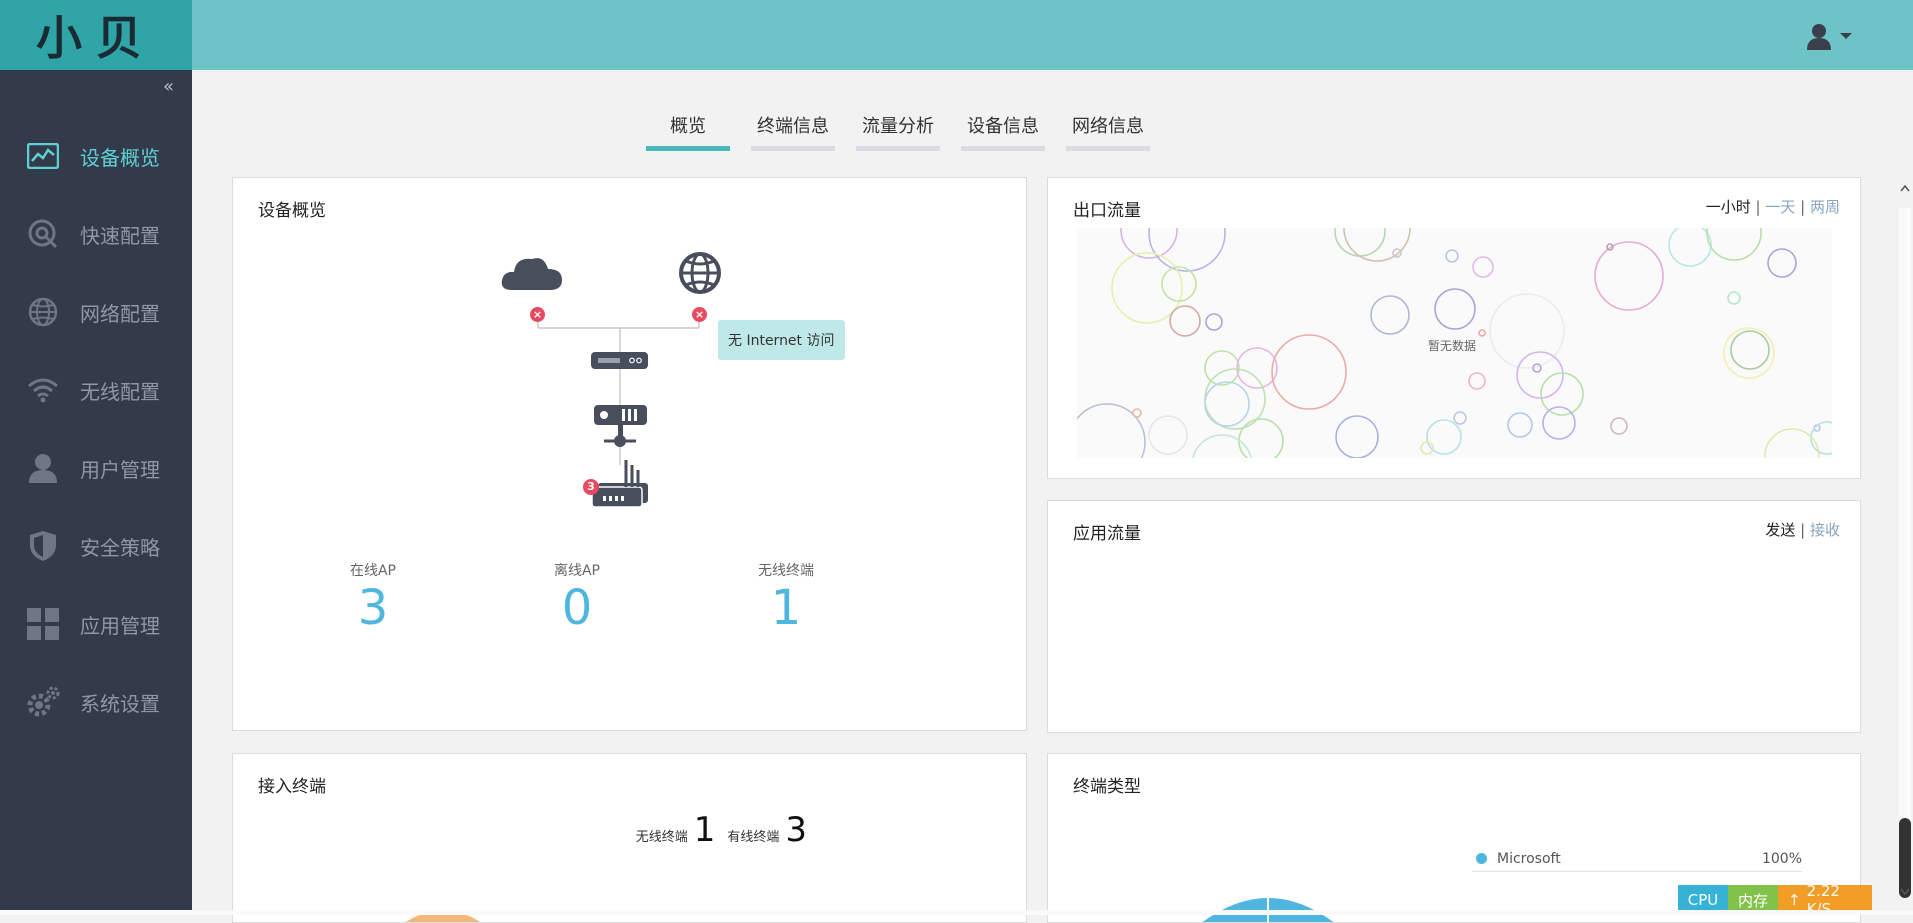 Image resolution: width=1913 pixels, height=923 pixels. What do you see at coordinates (577, 608) in the screenshot?
I see `stat-value: 0` at bounding box center [577, 608].